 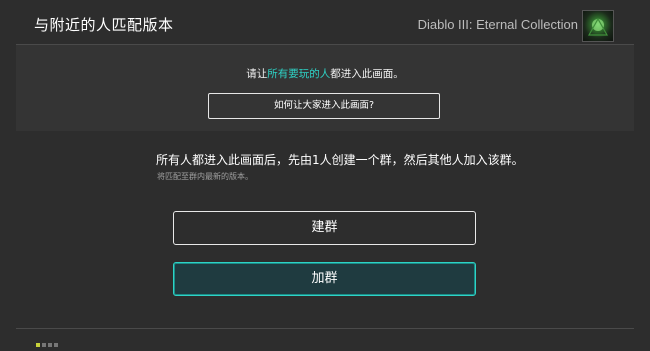 What do you see at coordinates (324, 279) in the screenshot?
I see `join-group-button: 加群` at bounding box center [324, 279].